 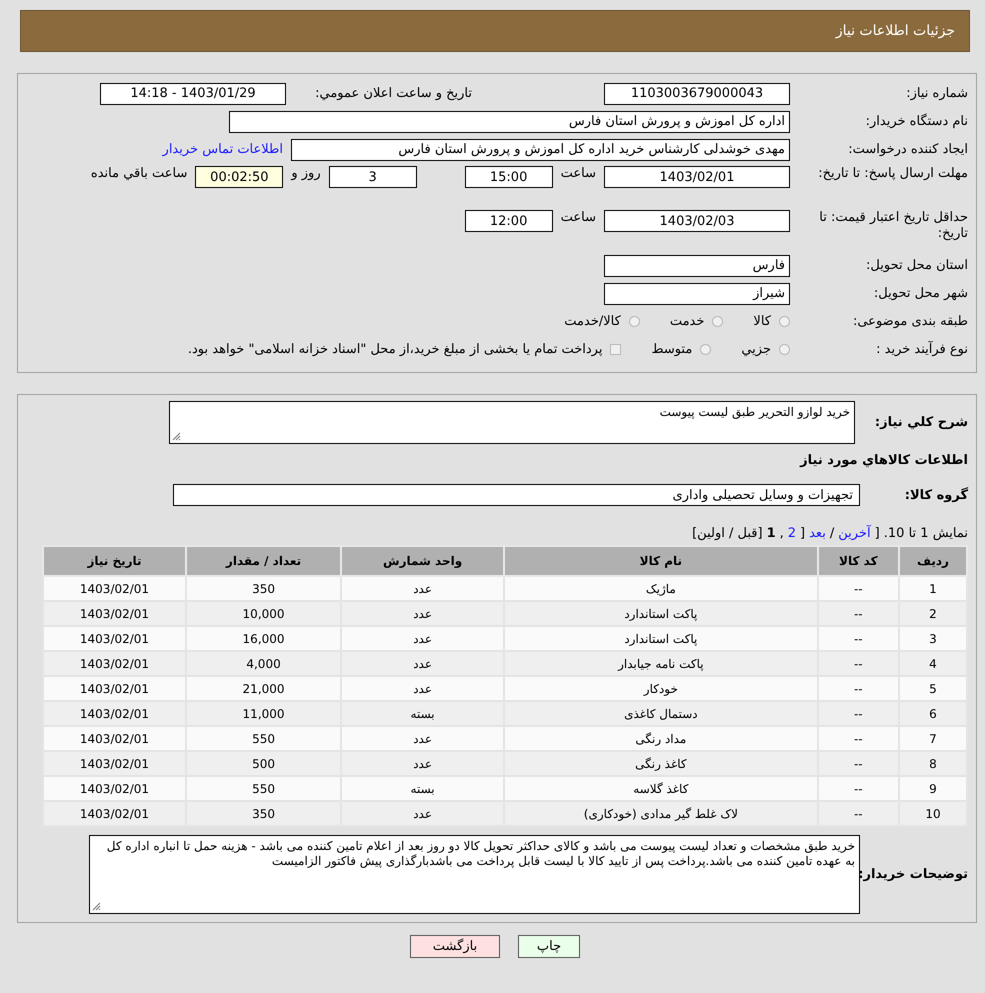 What do you see at coordinates (264, 613) in the screenshot?
I see `table-cell: 10,000` at bounding box center [264, 613].